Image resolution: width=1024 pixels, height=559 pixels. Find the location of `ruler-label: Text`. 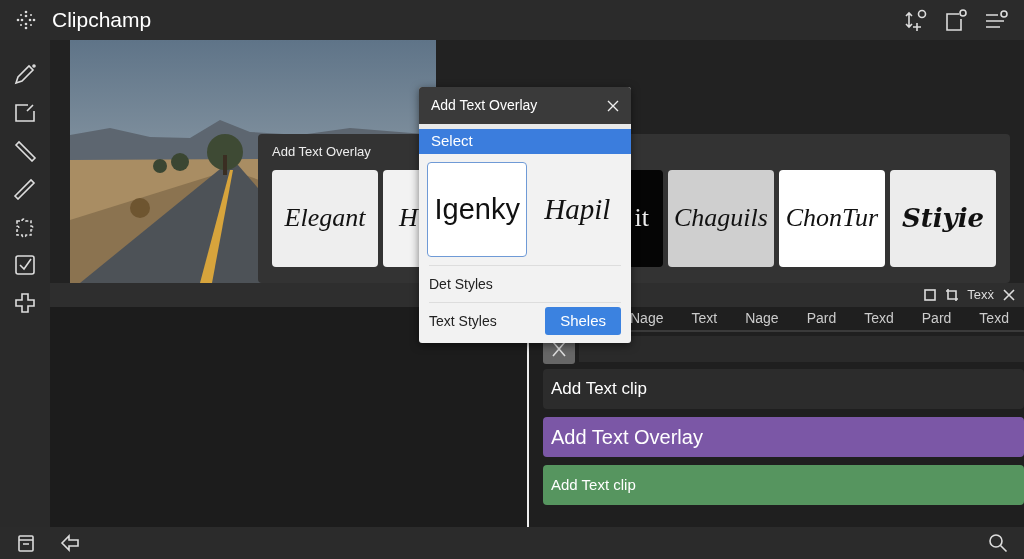

ruler-label: Text is located at coordinates (704, 318).